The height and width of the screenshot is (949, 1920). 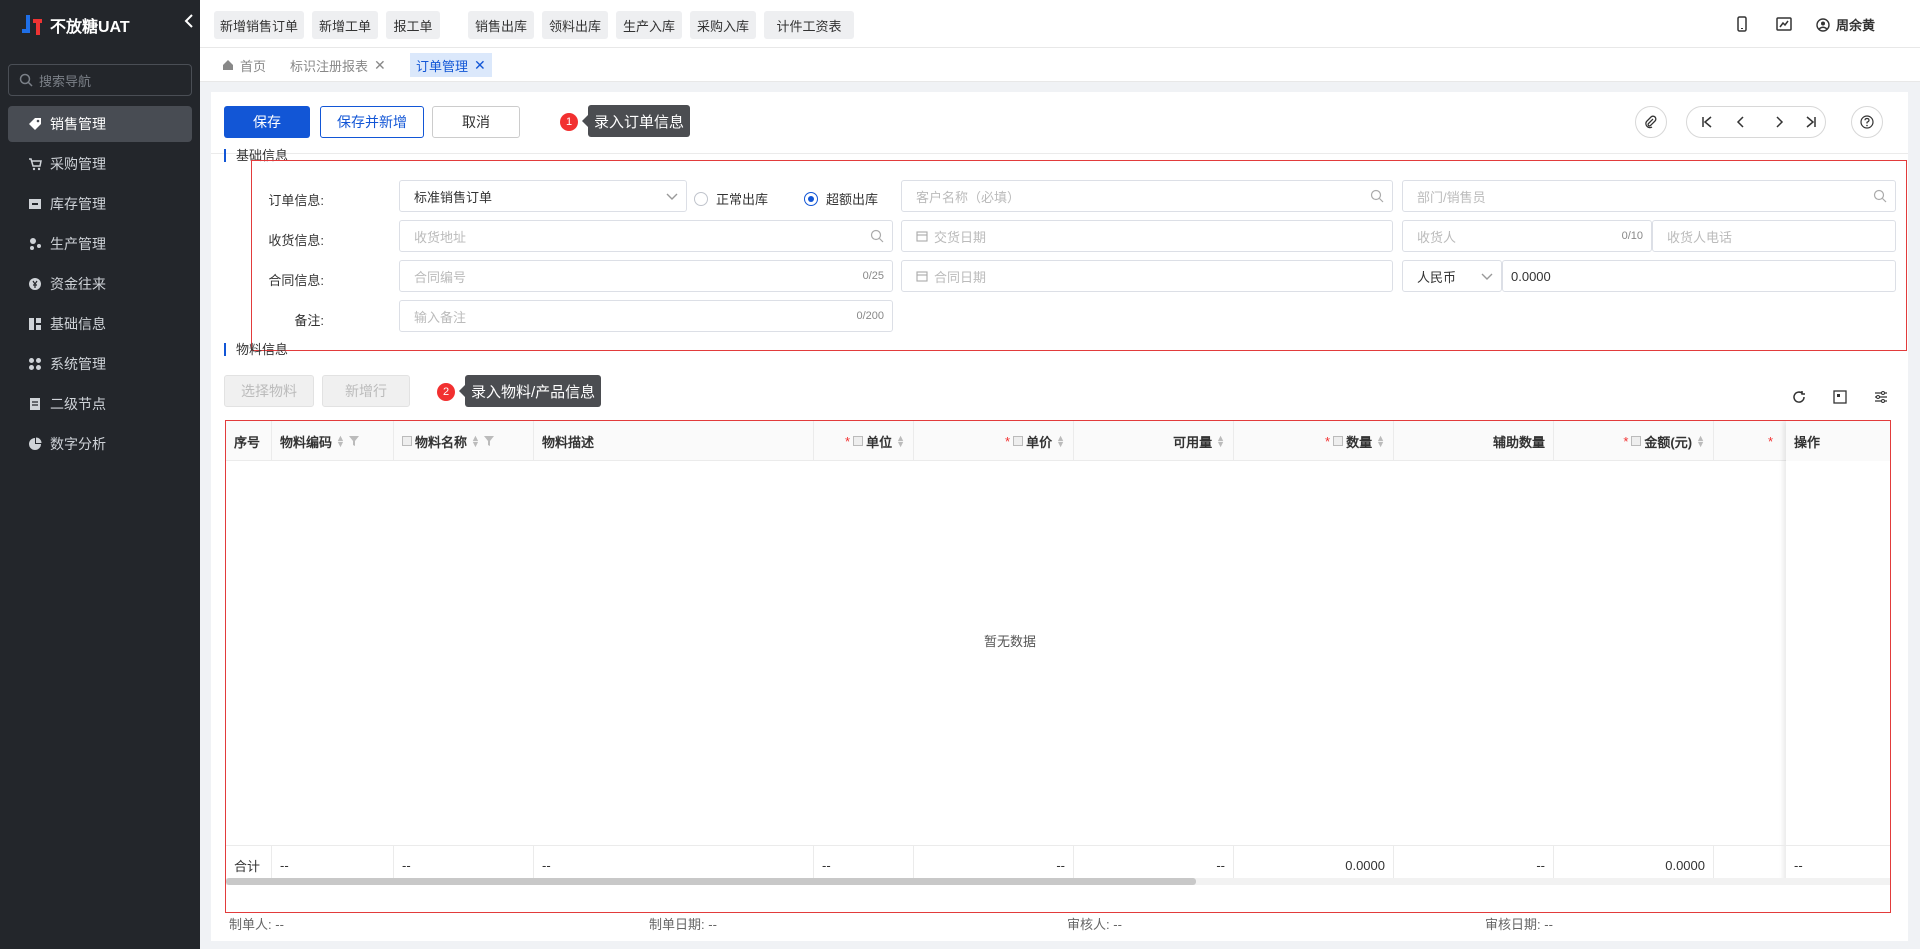 I want to click on shipping-info-label: 收货信息:, so click(x=296, y=240).